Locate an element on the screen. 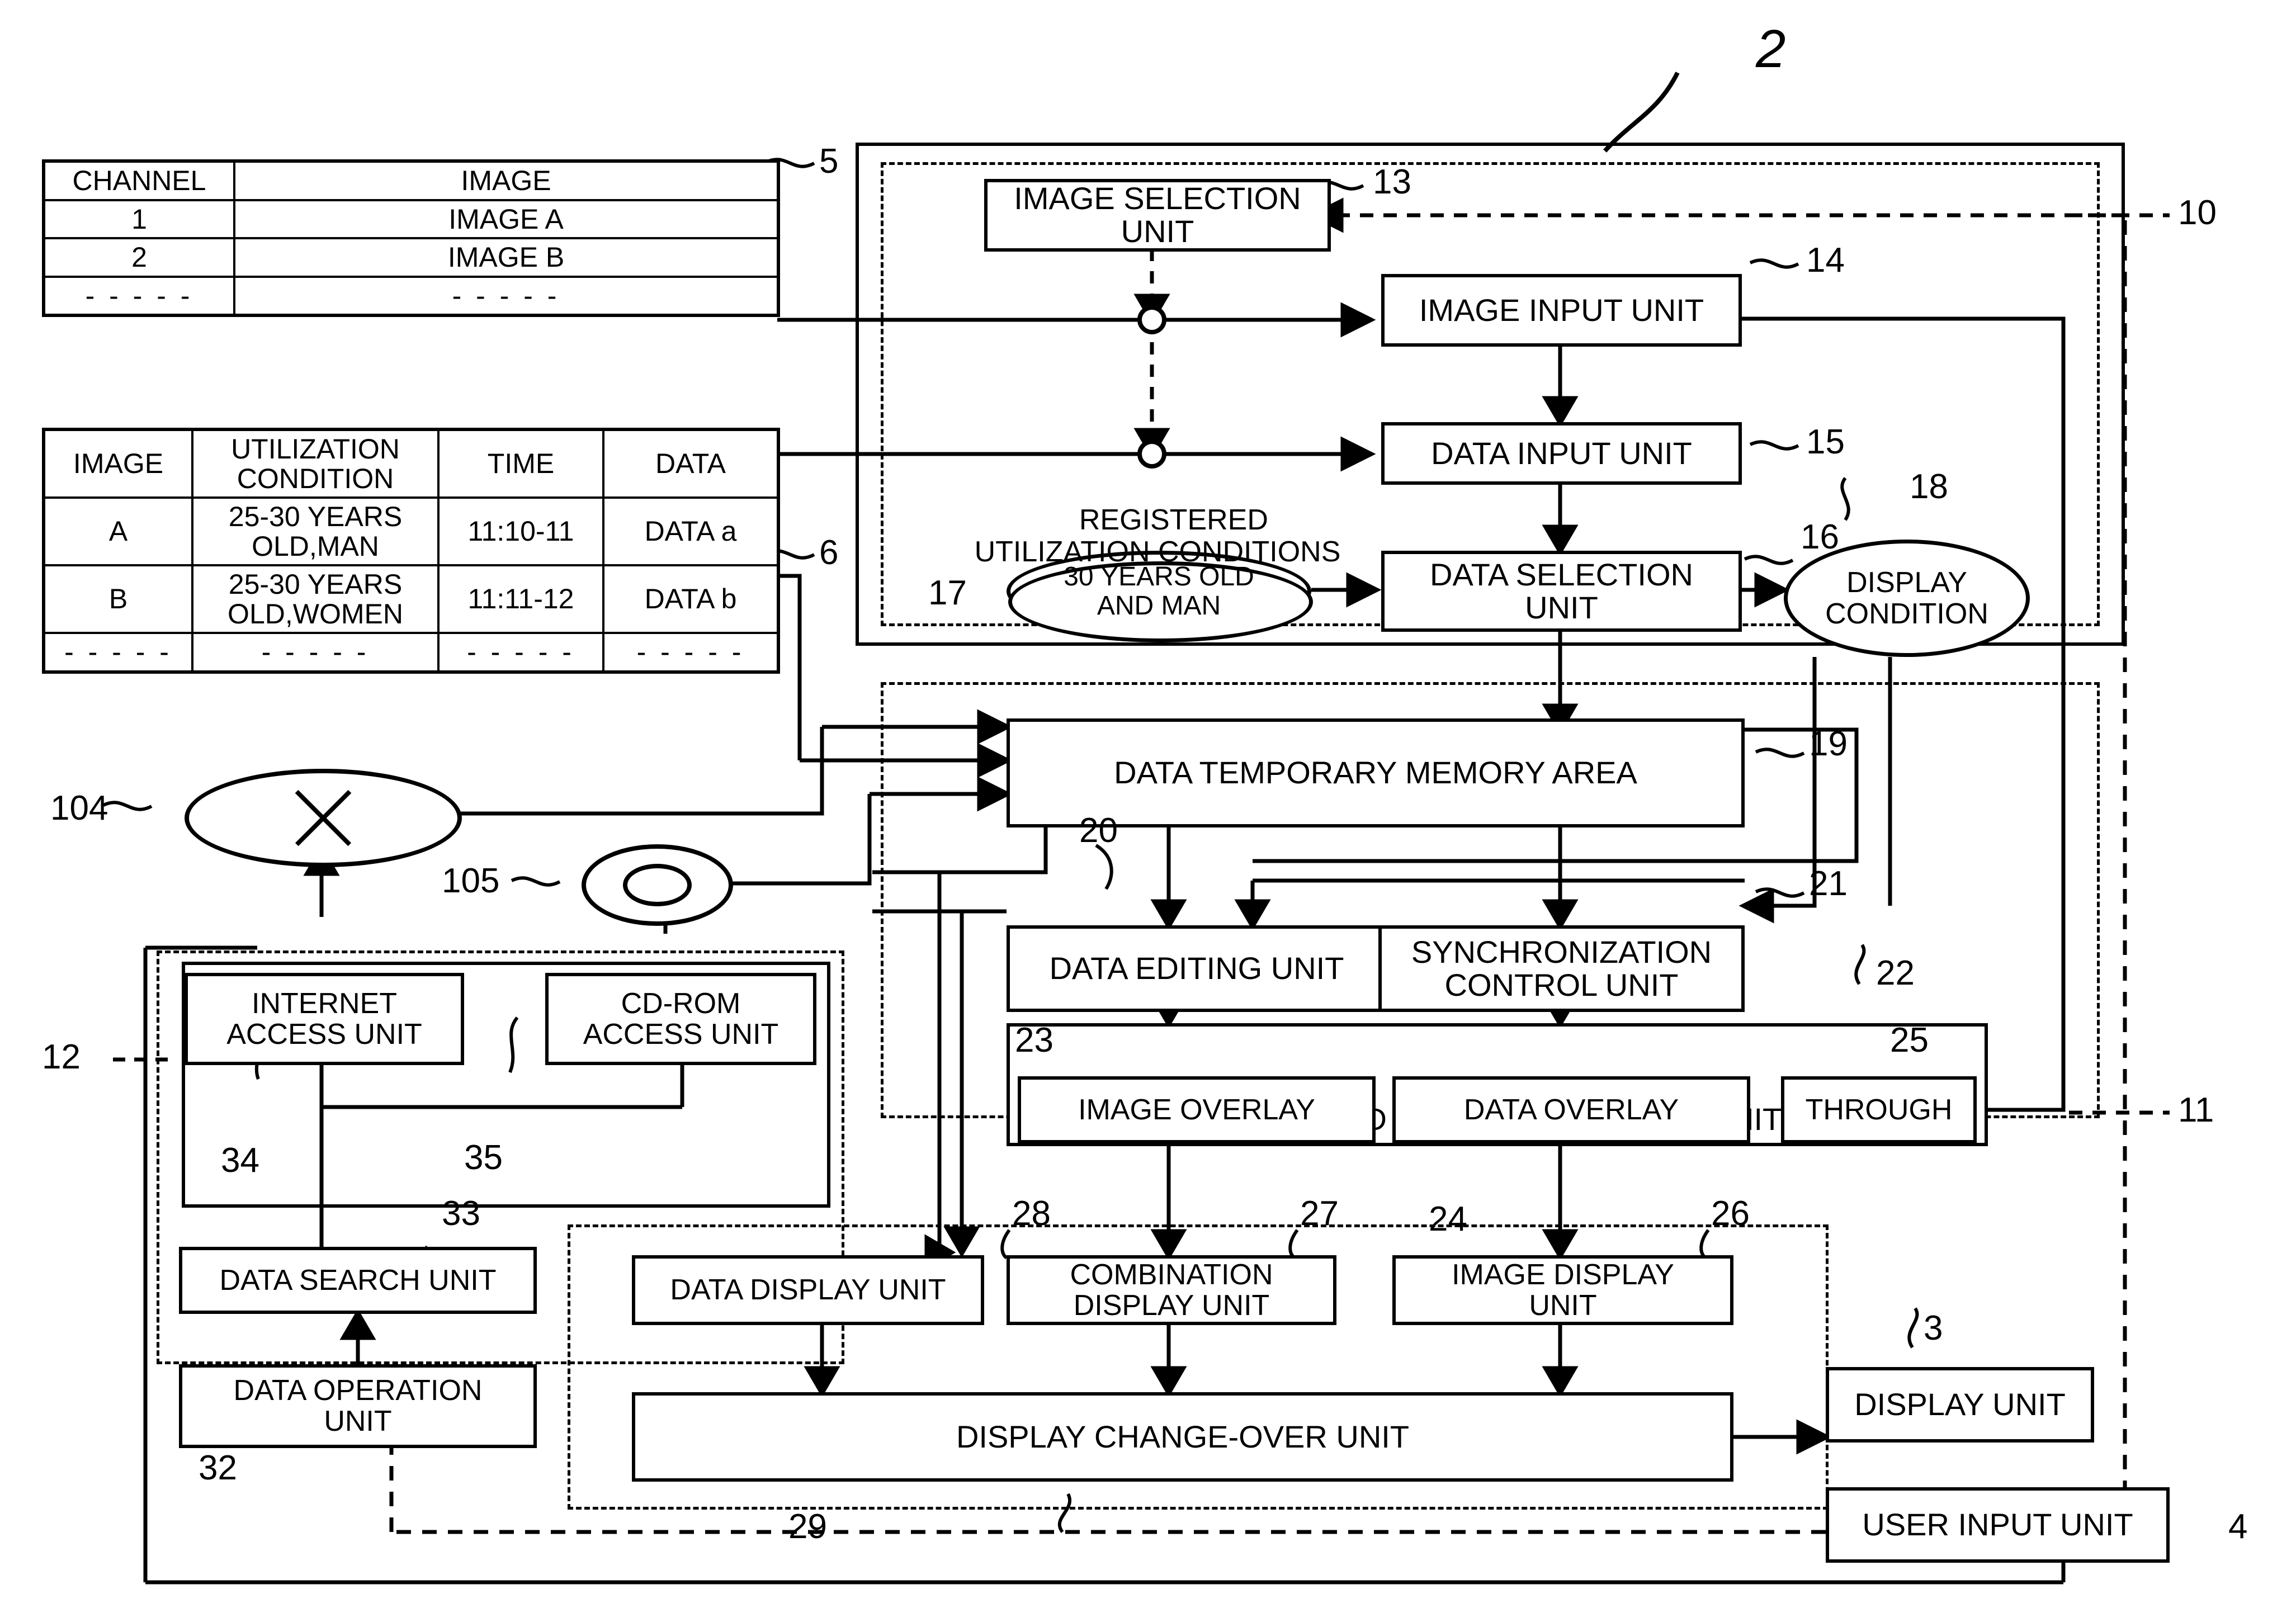  combination-display-unit-label: COMBINATION DISPLAY UNIT is located at coordinates (1171, 1290).